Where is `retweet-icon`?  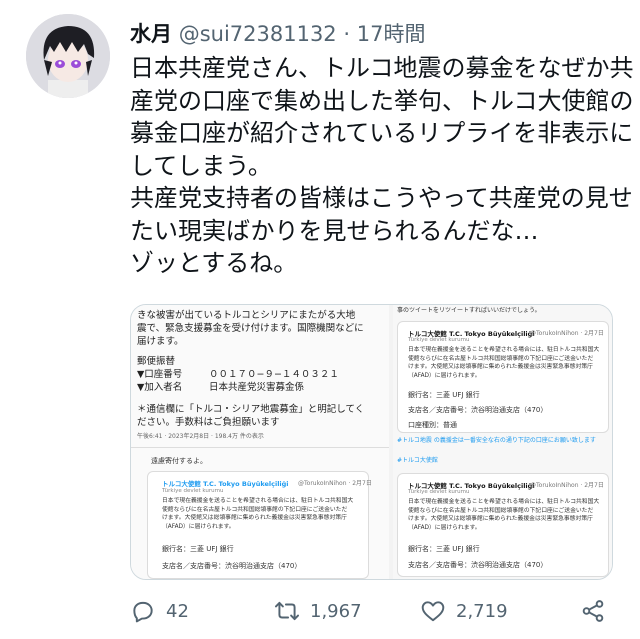 retweet-icon is located at coordinates (287, 611).